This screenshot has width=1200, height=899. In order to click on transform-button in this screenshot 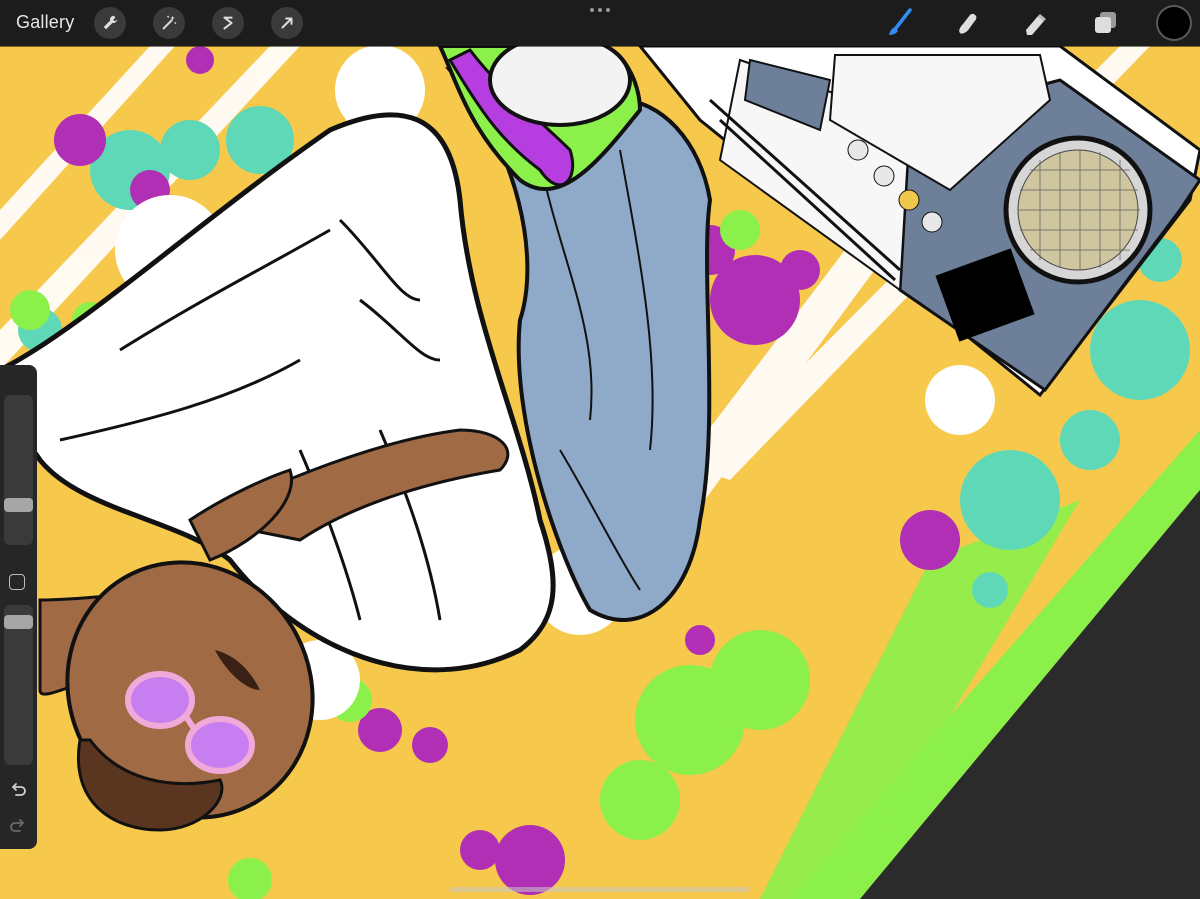, I will do `click(287, 23)`.